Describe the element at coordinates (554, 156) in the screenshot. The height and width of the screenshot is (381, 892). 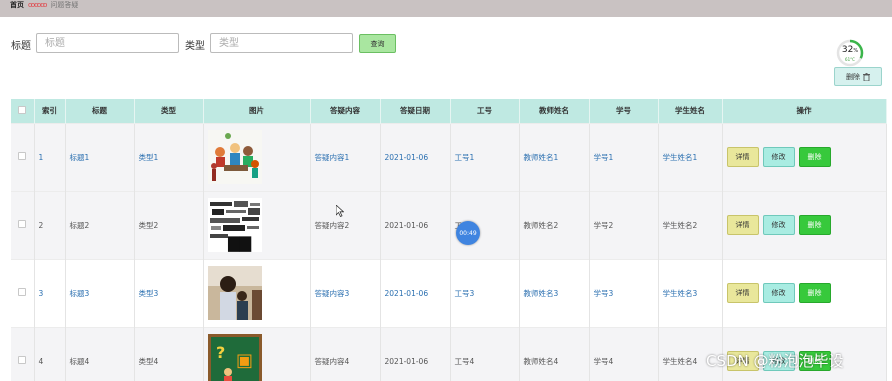
I see `cell-teacher: 教师姓名1` at that location.